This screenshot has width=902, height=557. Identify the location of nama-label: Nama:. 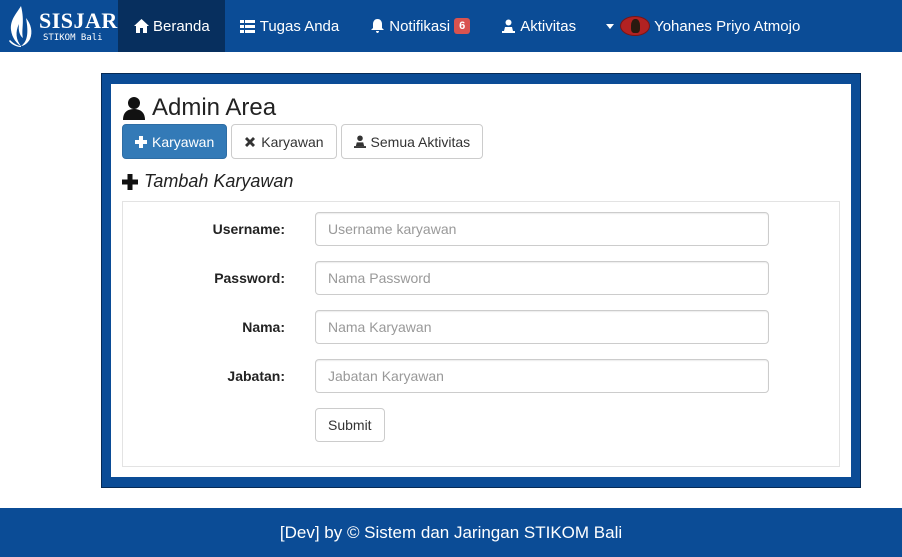
(263, 327).